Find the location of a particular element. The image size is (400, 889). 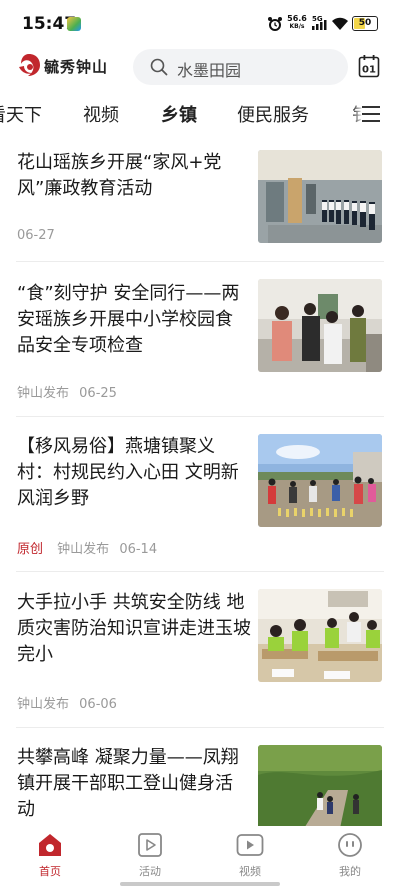

article-date: 06-14 is located at coordinates (138, 549).